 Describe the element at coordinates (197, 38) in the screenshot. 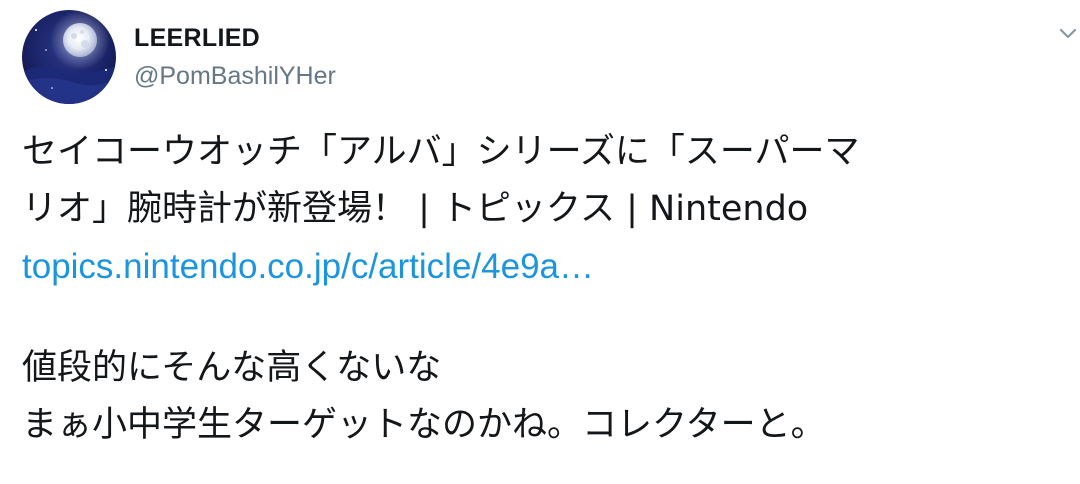

I see `author-display-name: LEERLIED` at that location.